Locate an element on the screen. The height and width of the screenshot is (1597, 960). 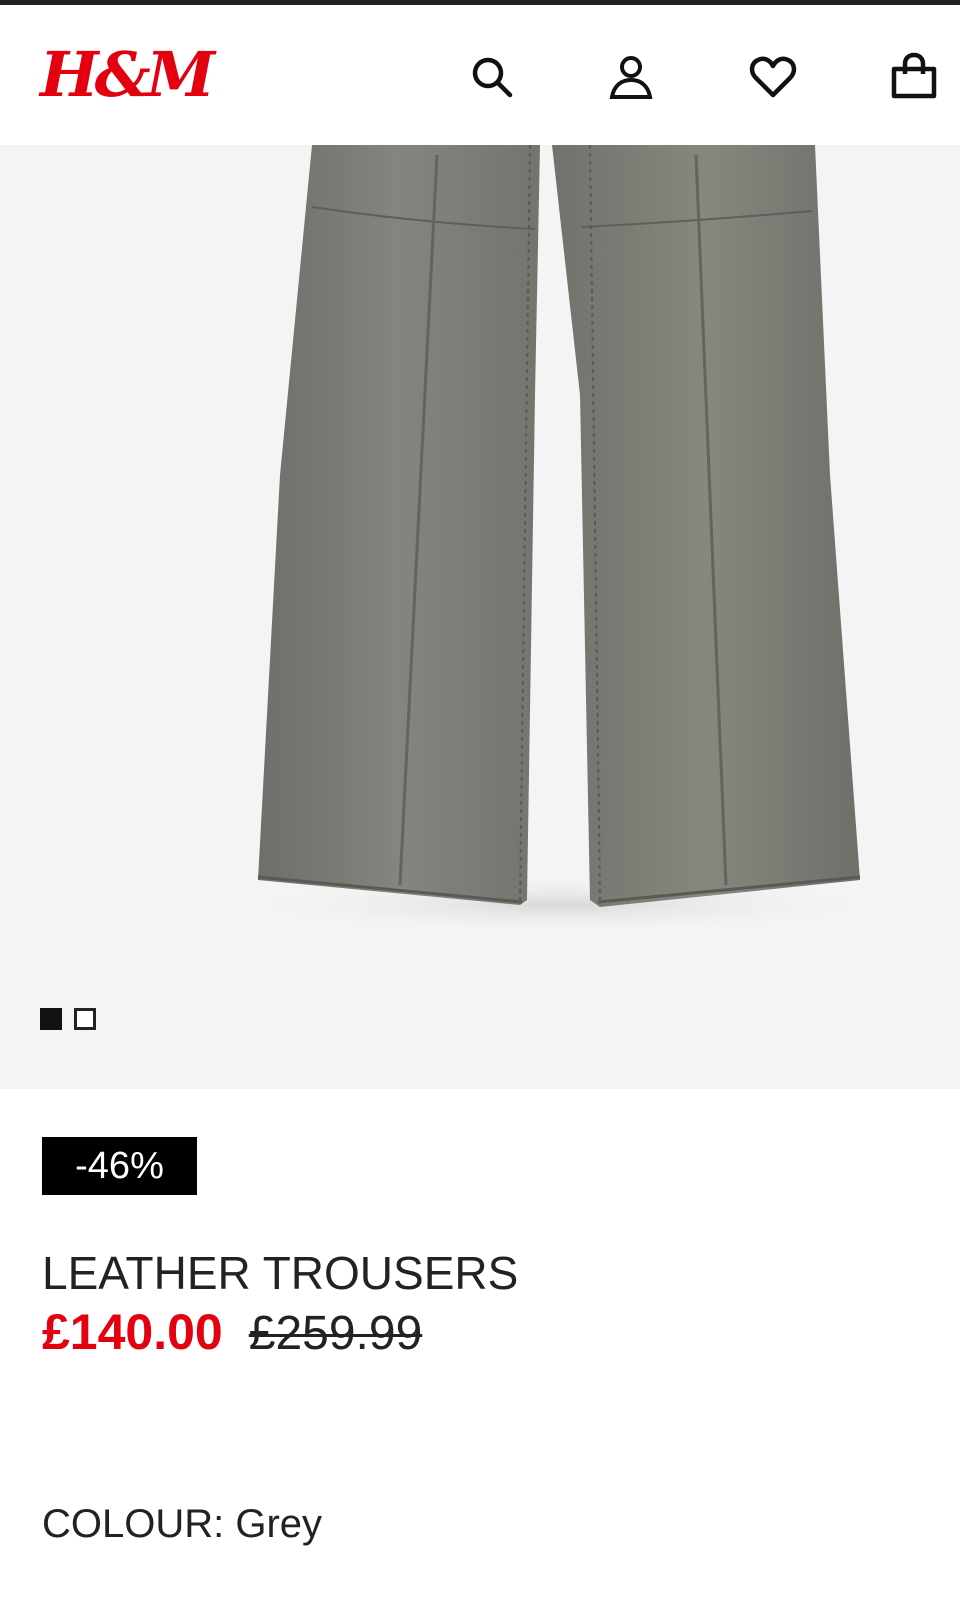
site-header: H&M is located at coordinates (480, 75).